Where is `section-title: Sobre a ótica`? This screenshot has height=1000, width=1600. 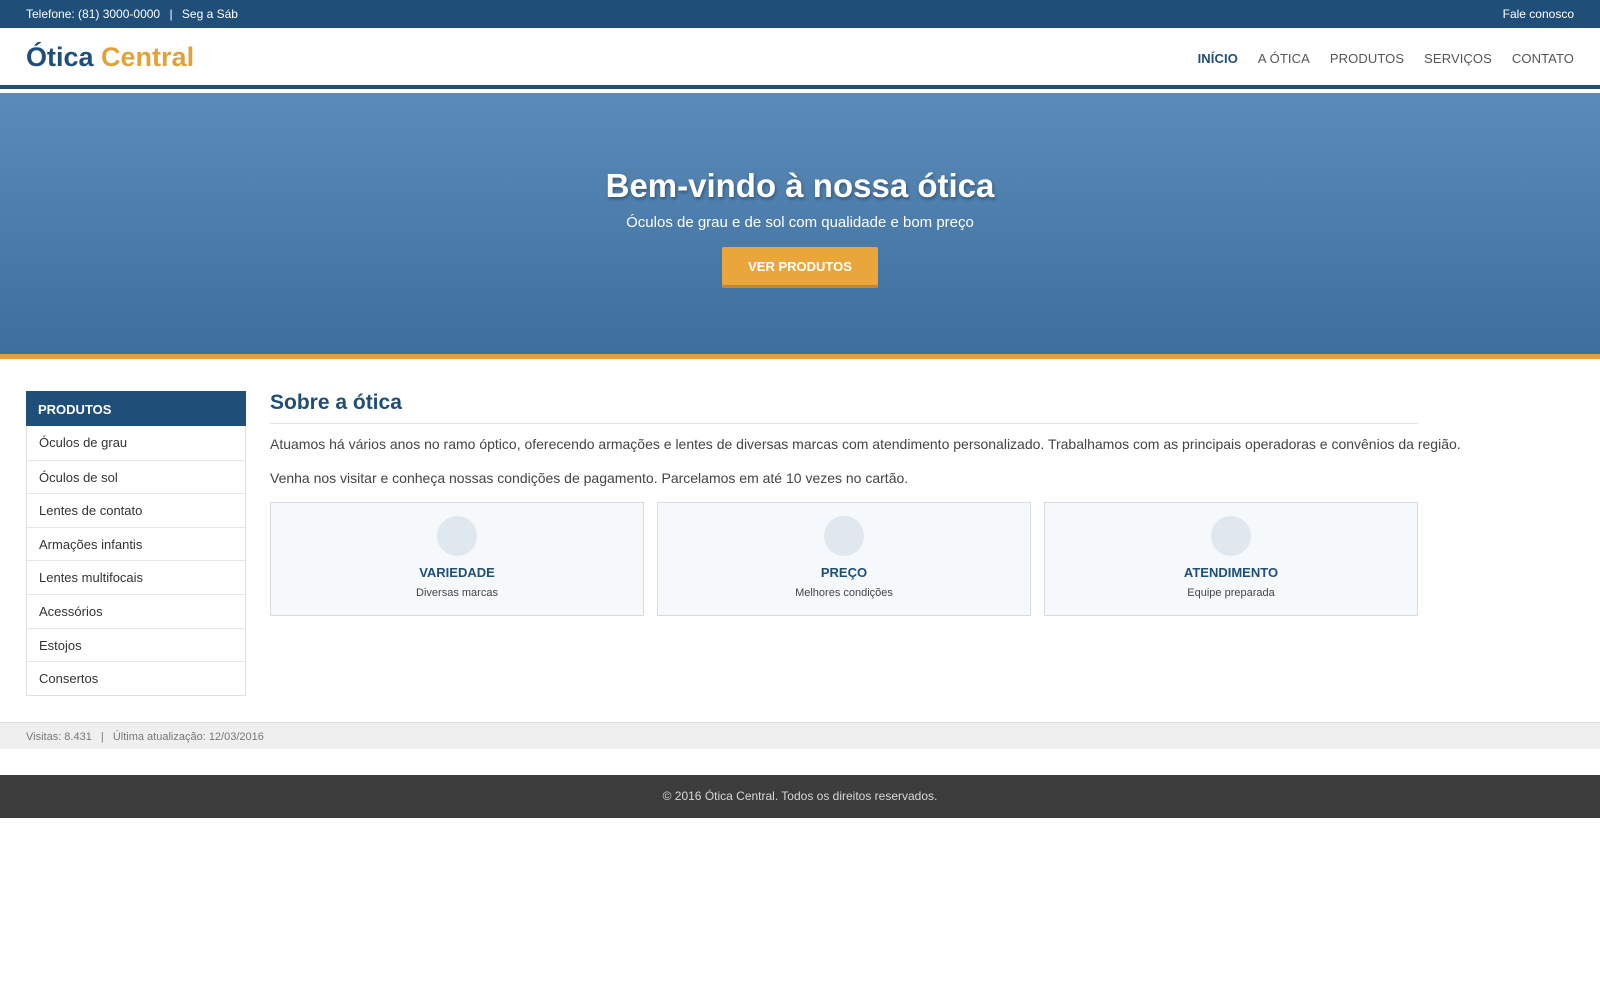
section-title: Sobre a ótica is located at coordinates (844, 407).